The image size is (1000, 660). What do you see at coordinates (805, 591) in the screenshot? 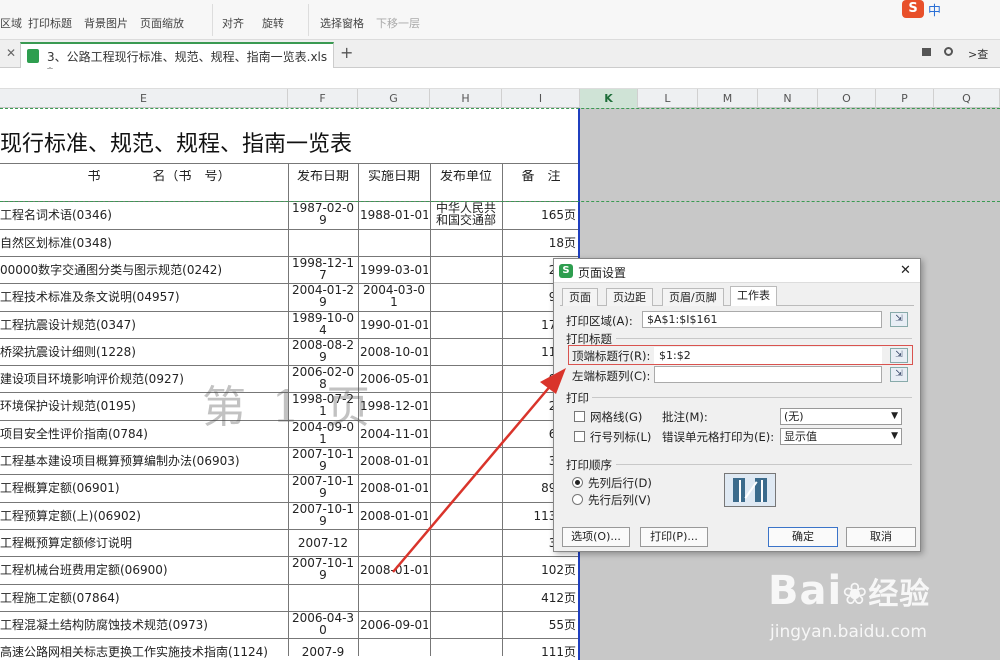
I see `baidu-brand-text: Bai` at bounding box center [805, 591].